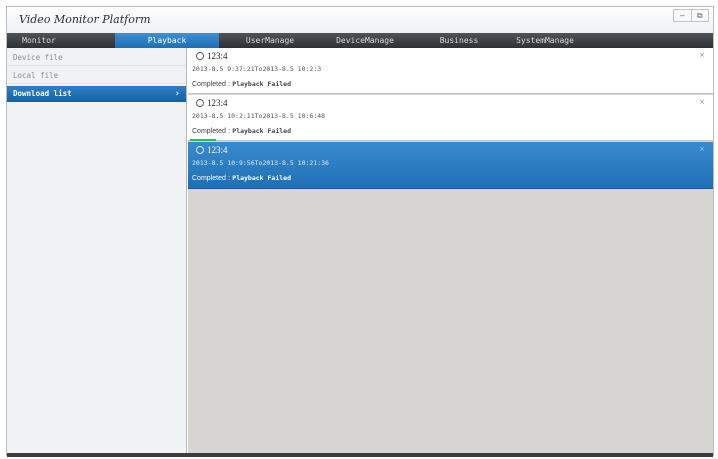 This screenshot has width=718, height=459. What do you see at coordinates (203, 140) in the screenshot?
I see `progress-bar` at bounding box center [203, 140].